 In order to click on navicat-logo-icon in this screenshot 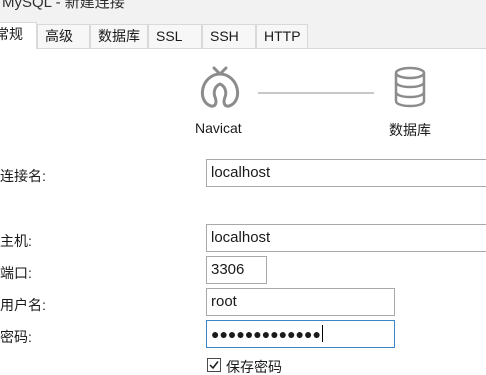, I will do `click(220, 87)`.